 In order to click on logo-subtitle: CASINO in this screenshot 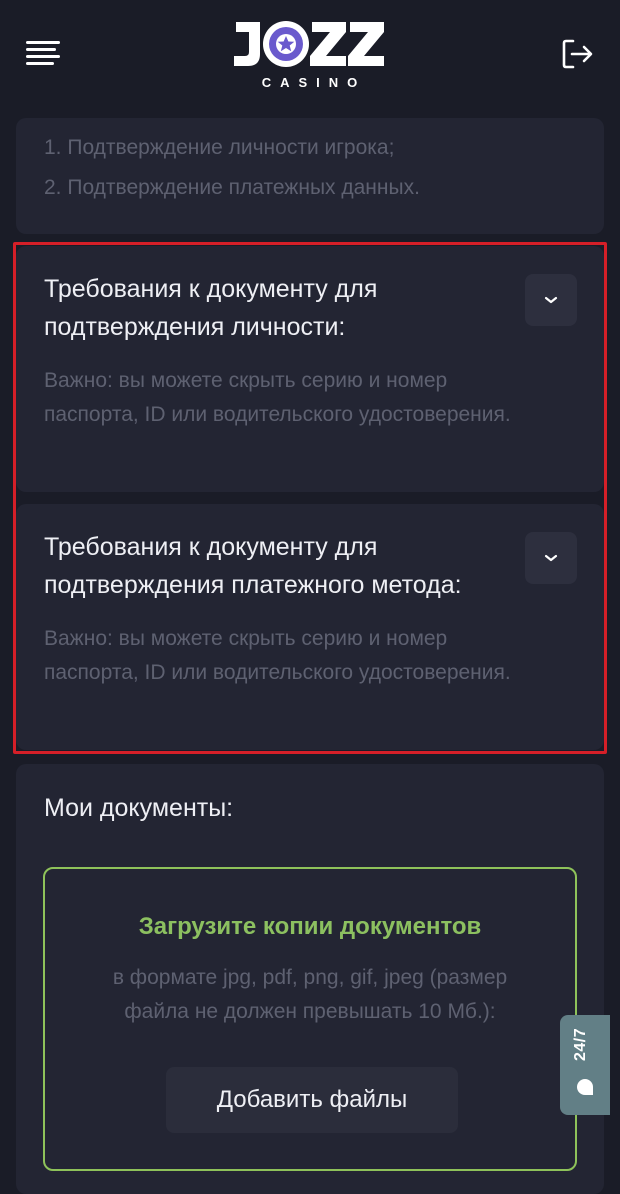, I will do `click(314, 82)`.